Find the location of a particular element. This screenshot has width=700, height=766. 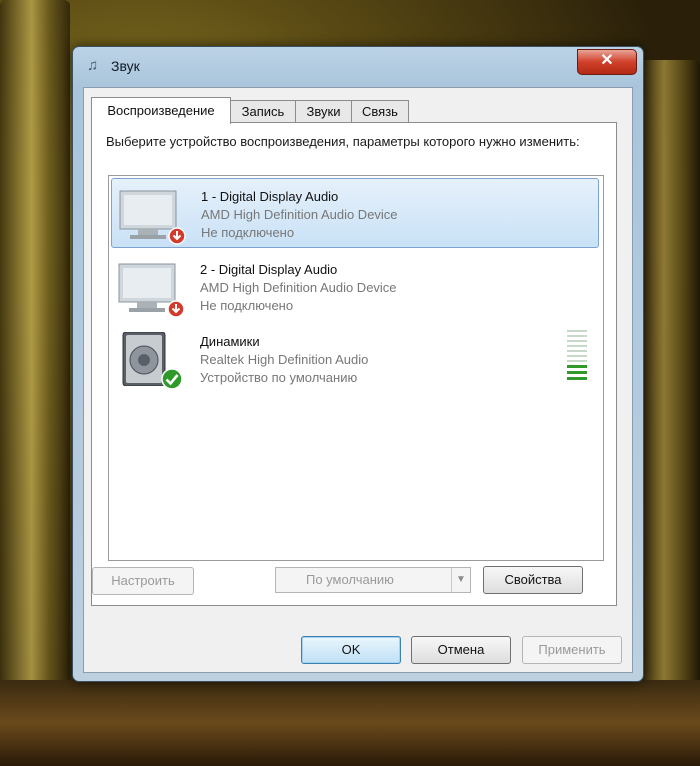

window-title: Звук is located at coordinates (125, 66).